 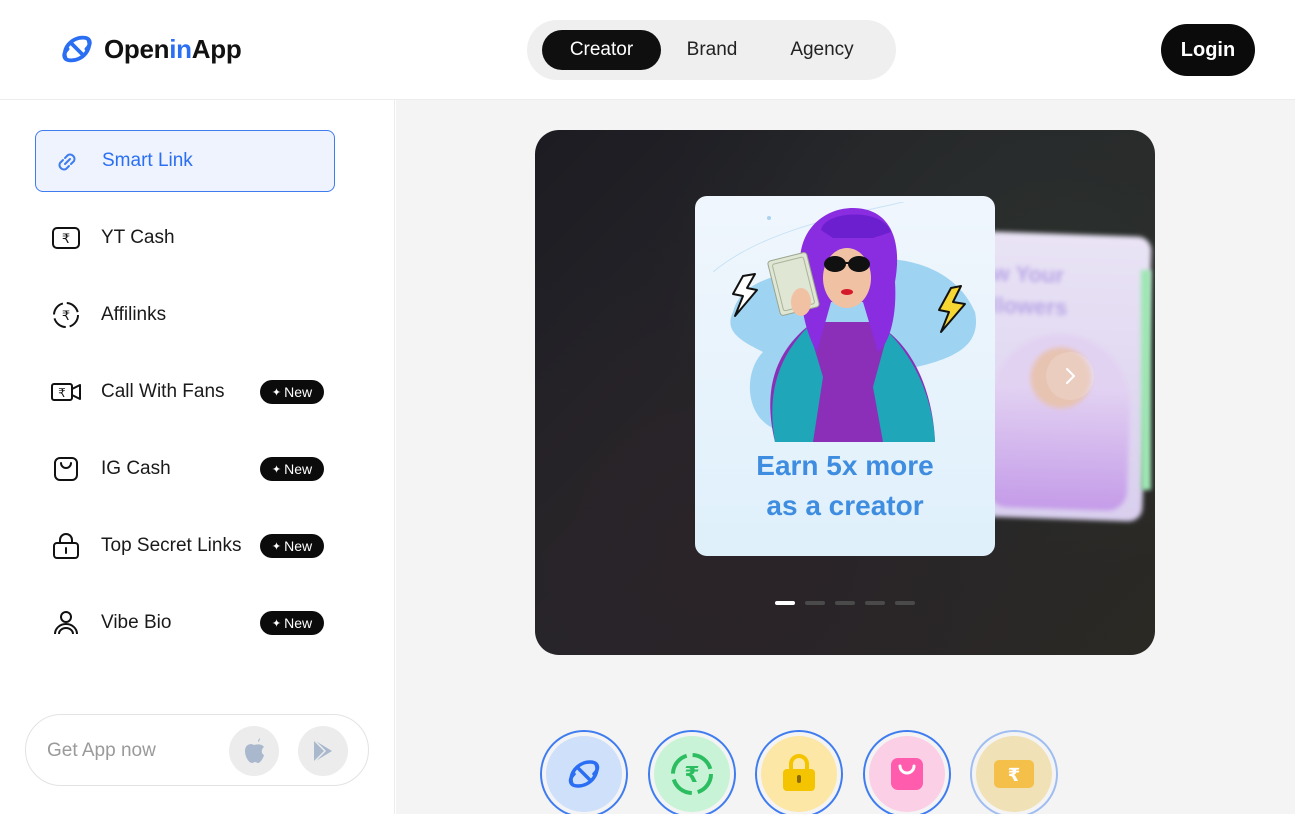 I want to click on audience-switcher: Creator Brand Agency, so click(x=711, y=50).